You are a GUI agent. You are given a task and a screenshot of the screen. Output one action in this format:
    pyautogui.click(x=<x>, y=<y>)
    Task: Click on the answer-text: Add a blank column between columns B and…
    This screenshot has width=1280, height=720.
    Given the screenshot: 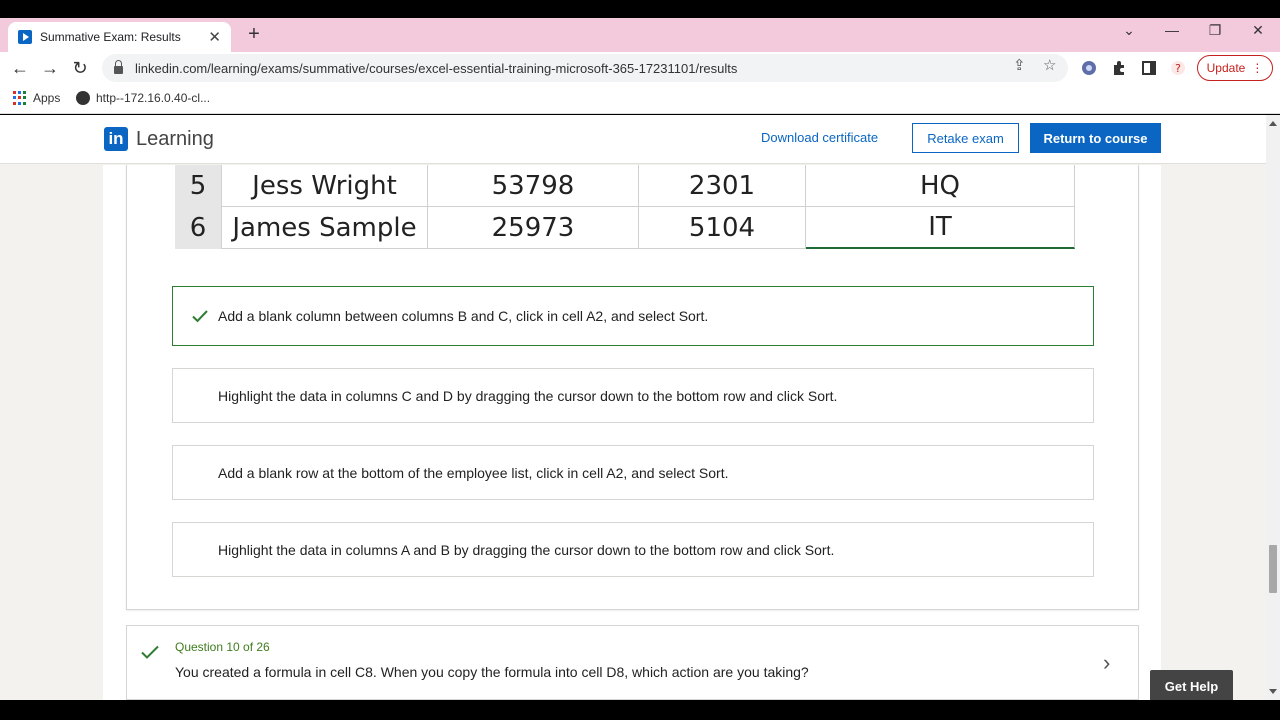 What is the action you would take?
    pyautogui.click(x=463, y=316)
    